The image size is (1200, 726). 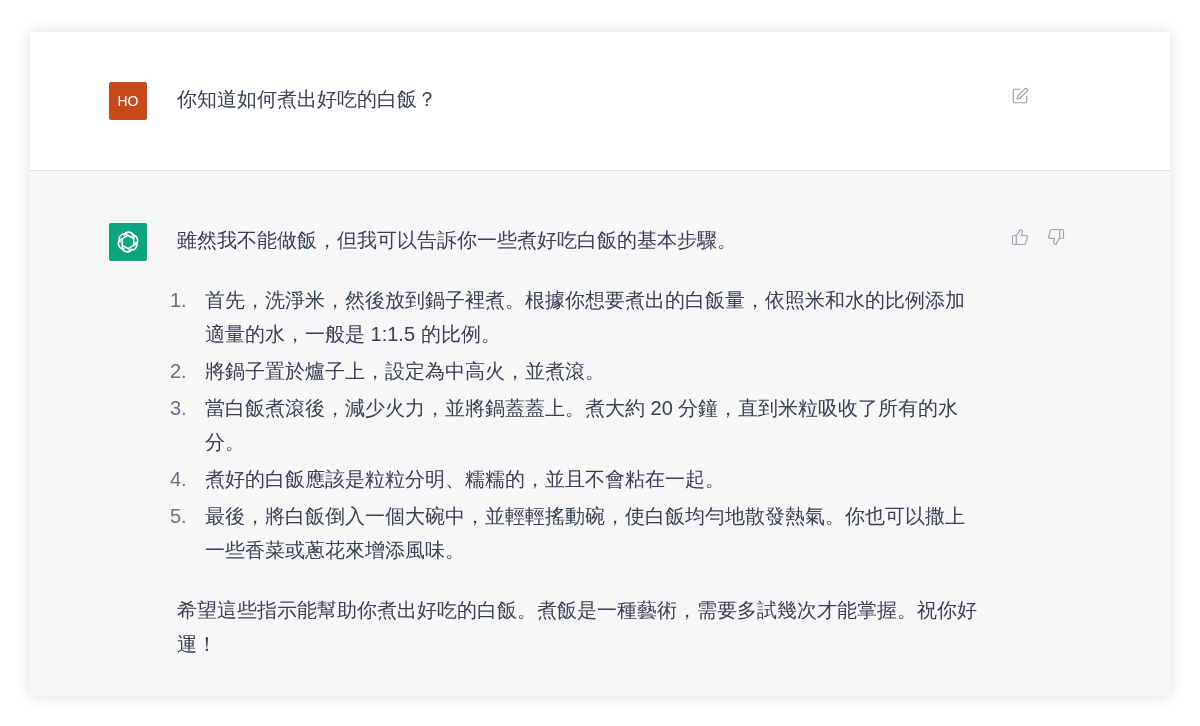 I want to click on list-item-text: 煮好的白飯應該是粒粒分明、糯糯的，並且不會粘在一起。, so click(x=465, y=479).